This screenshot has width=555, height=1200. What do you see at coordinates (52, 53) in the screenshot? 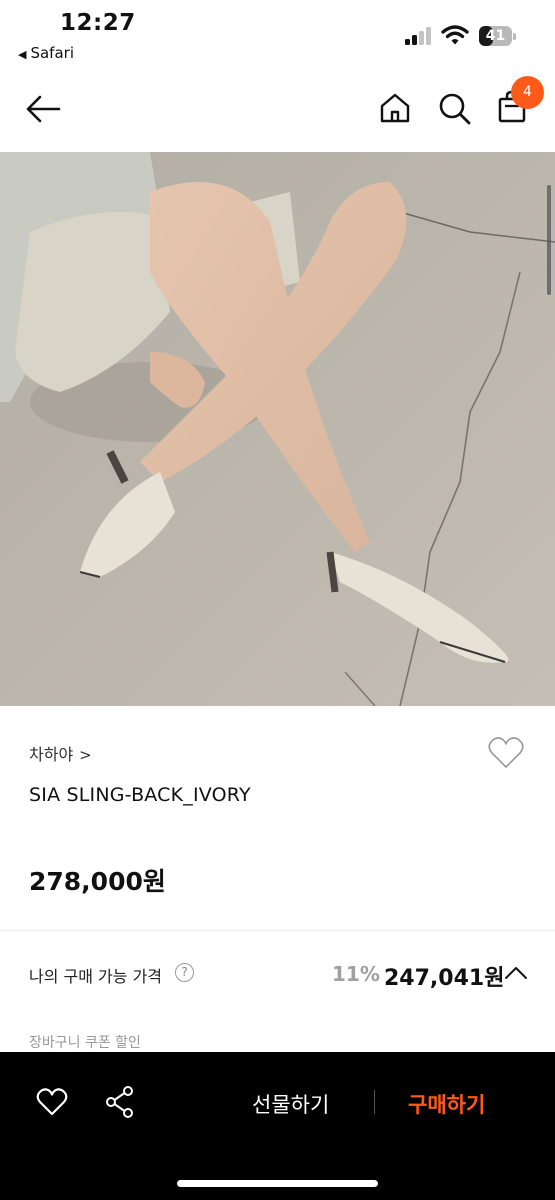
I see `back-app-label: Safari` at bounding box center [52, 53].